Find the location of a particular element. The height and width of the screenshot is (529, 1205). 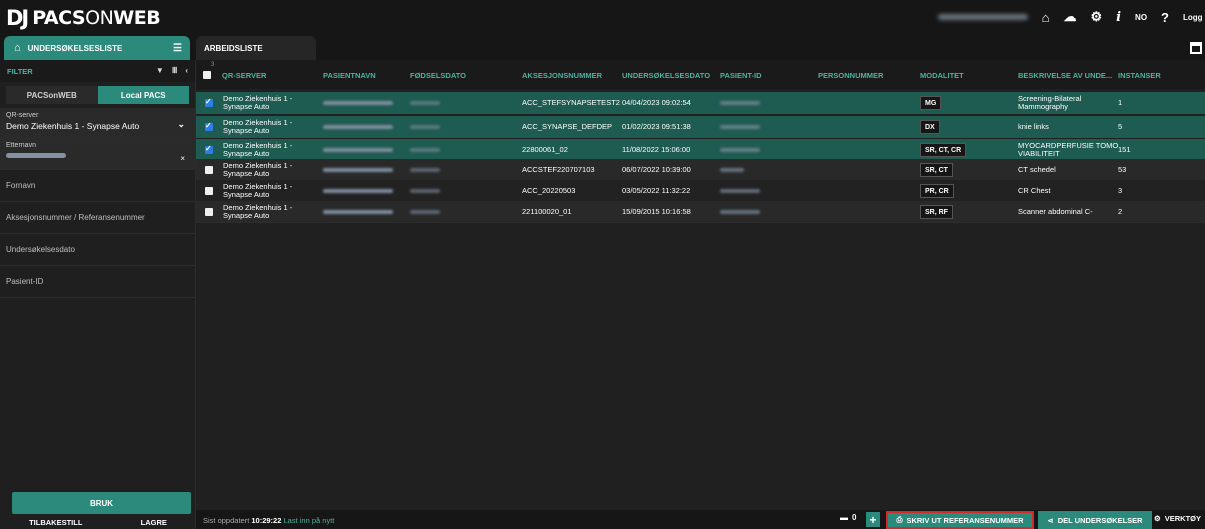

tools-button: ⚙ VERKTØY is located at coordinates (1177, 518).